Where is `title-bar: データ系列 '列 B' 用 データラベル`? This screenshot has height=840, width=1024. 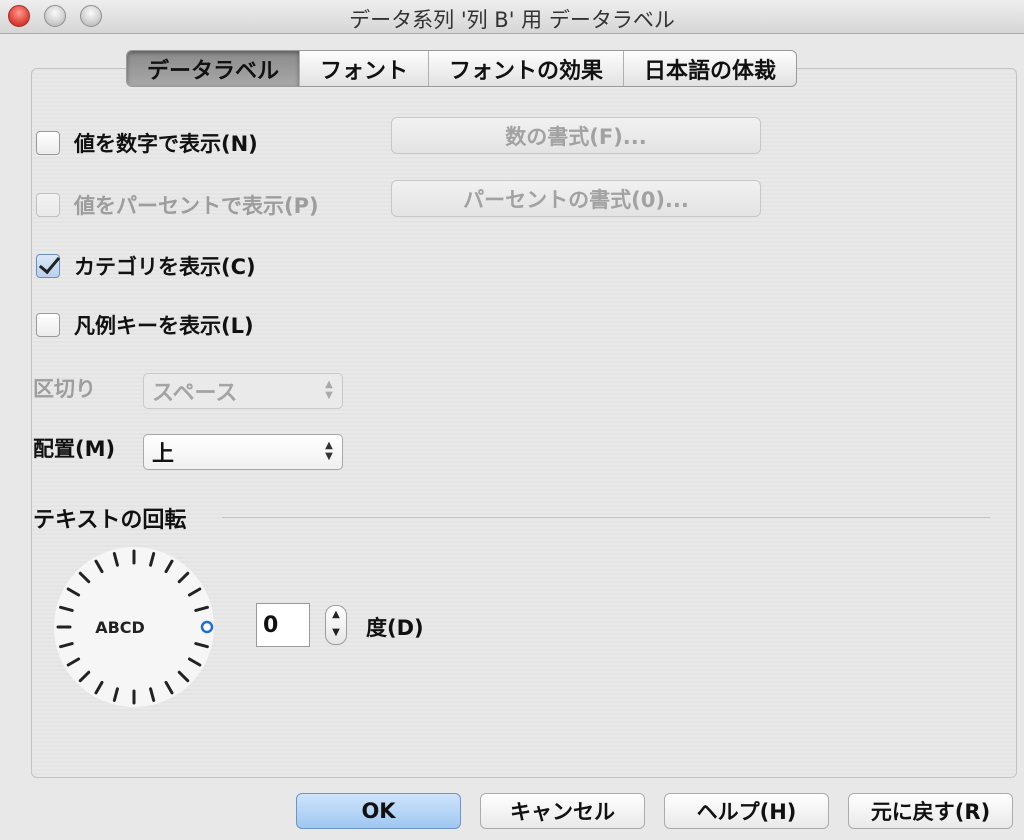 title-bar: データ系列 '列 B' 用 データラベル is located at coordinates (512, 17).